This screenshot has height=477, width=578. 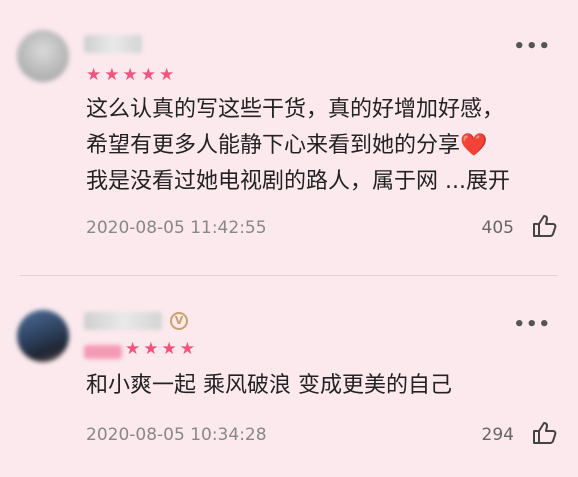 I want to click on timestamp: 2020-08-05 11:42:55, so click(x=176, y=228).